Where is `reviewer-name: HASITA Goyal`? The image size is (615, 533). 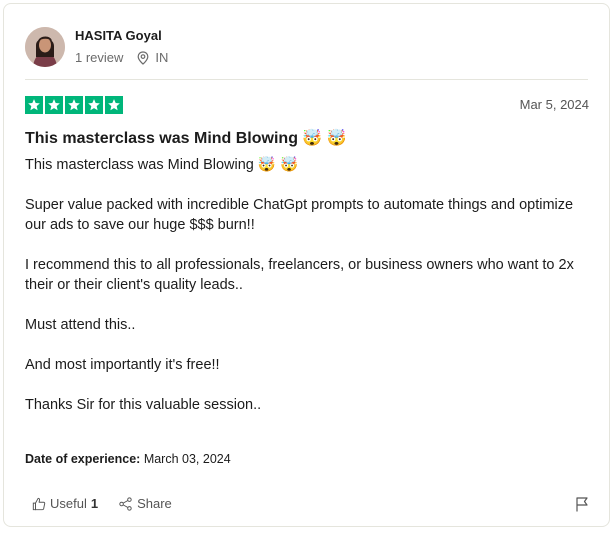 reviewer-name: HASITA Goyal is located at coordinates (121, 36).